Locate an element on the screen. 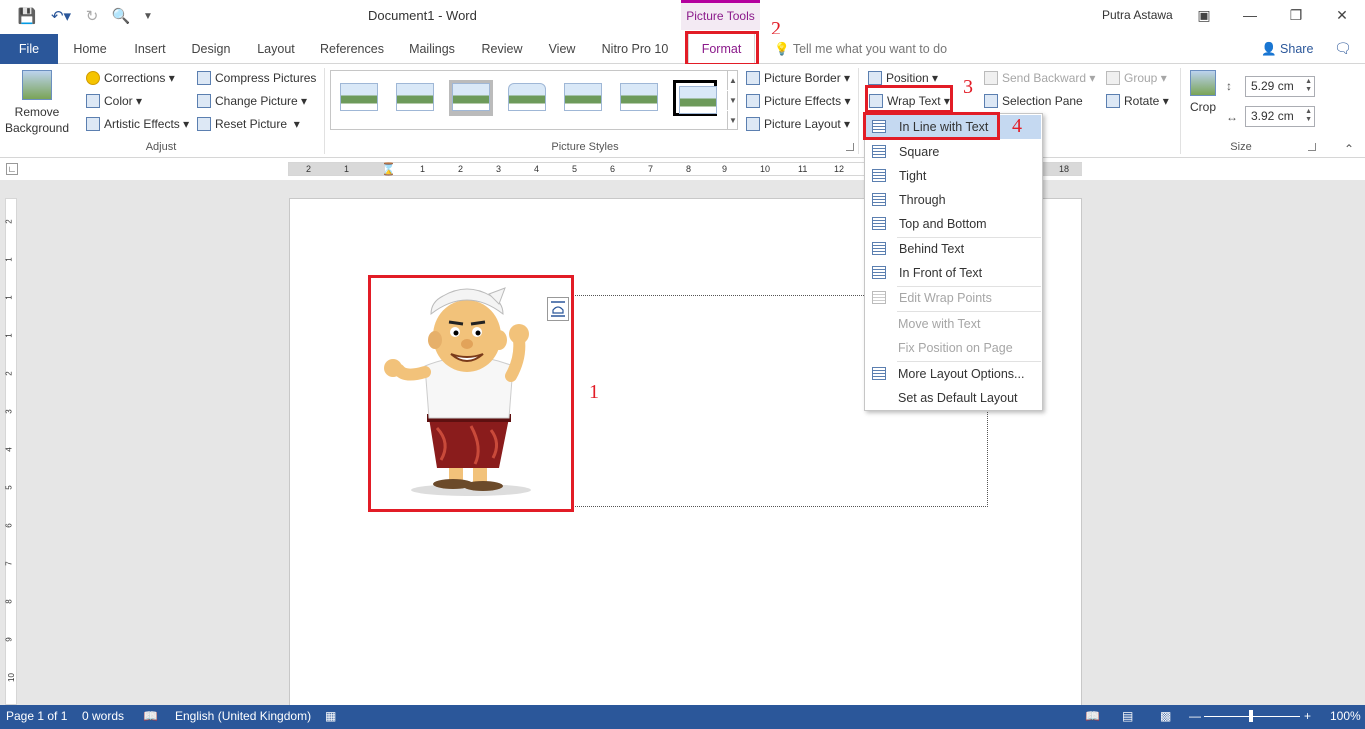 This screenshot has width=1365, height=729. indent-marker-icon: ⌛ is located at coordinates (388, 169).